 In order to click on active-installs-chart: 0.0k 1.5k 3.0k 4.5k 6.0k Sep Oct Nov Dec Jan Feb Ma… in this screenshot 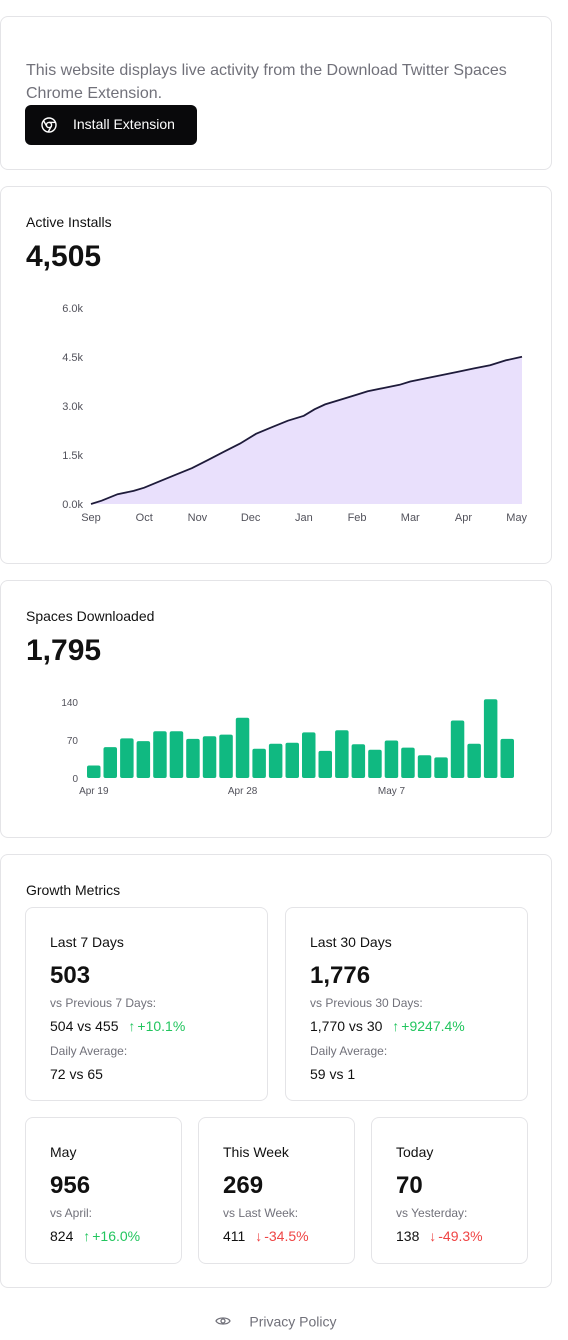, I will do `click(294, 413)`.